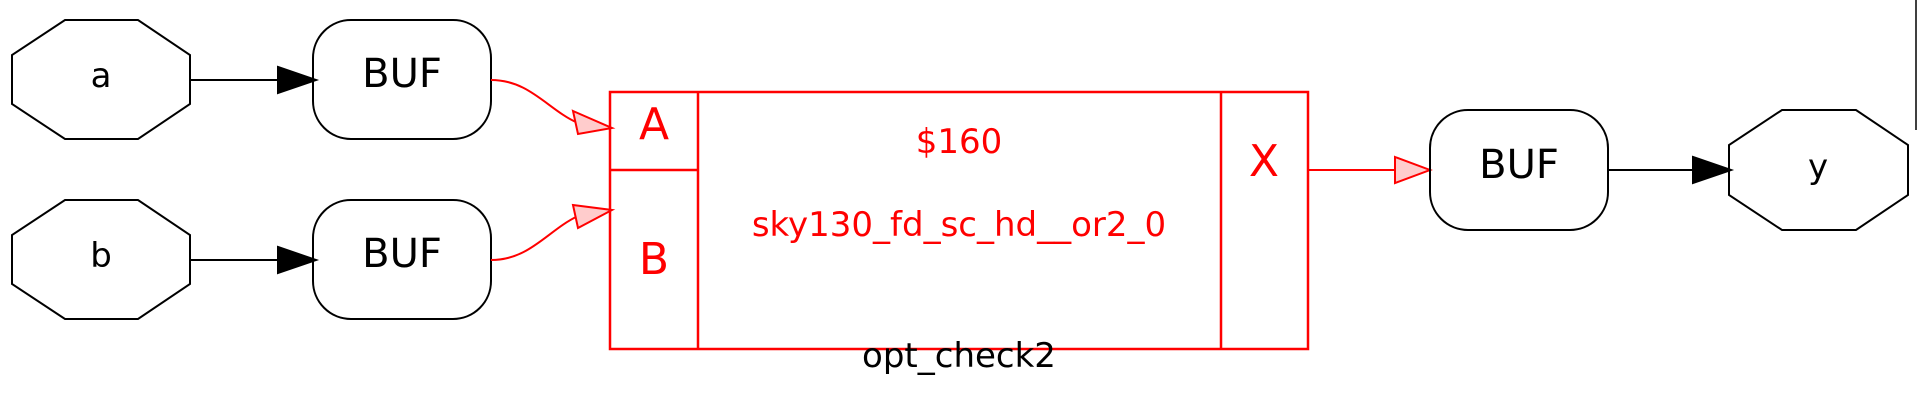 The height and width of the screenshot is (408, 1918). I want to click on buffer-1: BUF, so click(402, 79).